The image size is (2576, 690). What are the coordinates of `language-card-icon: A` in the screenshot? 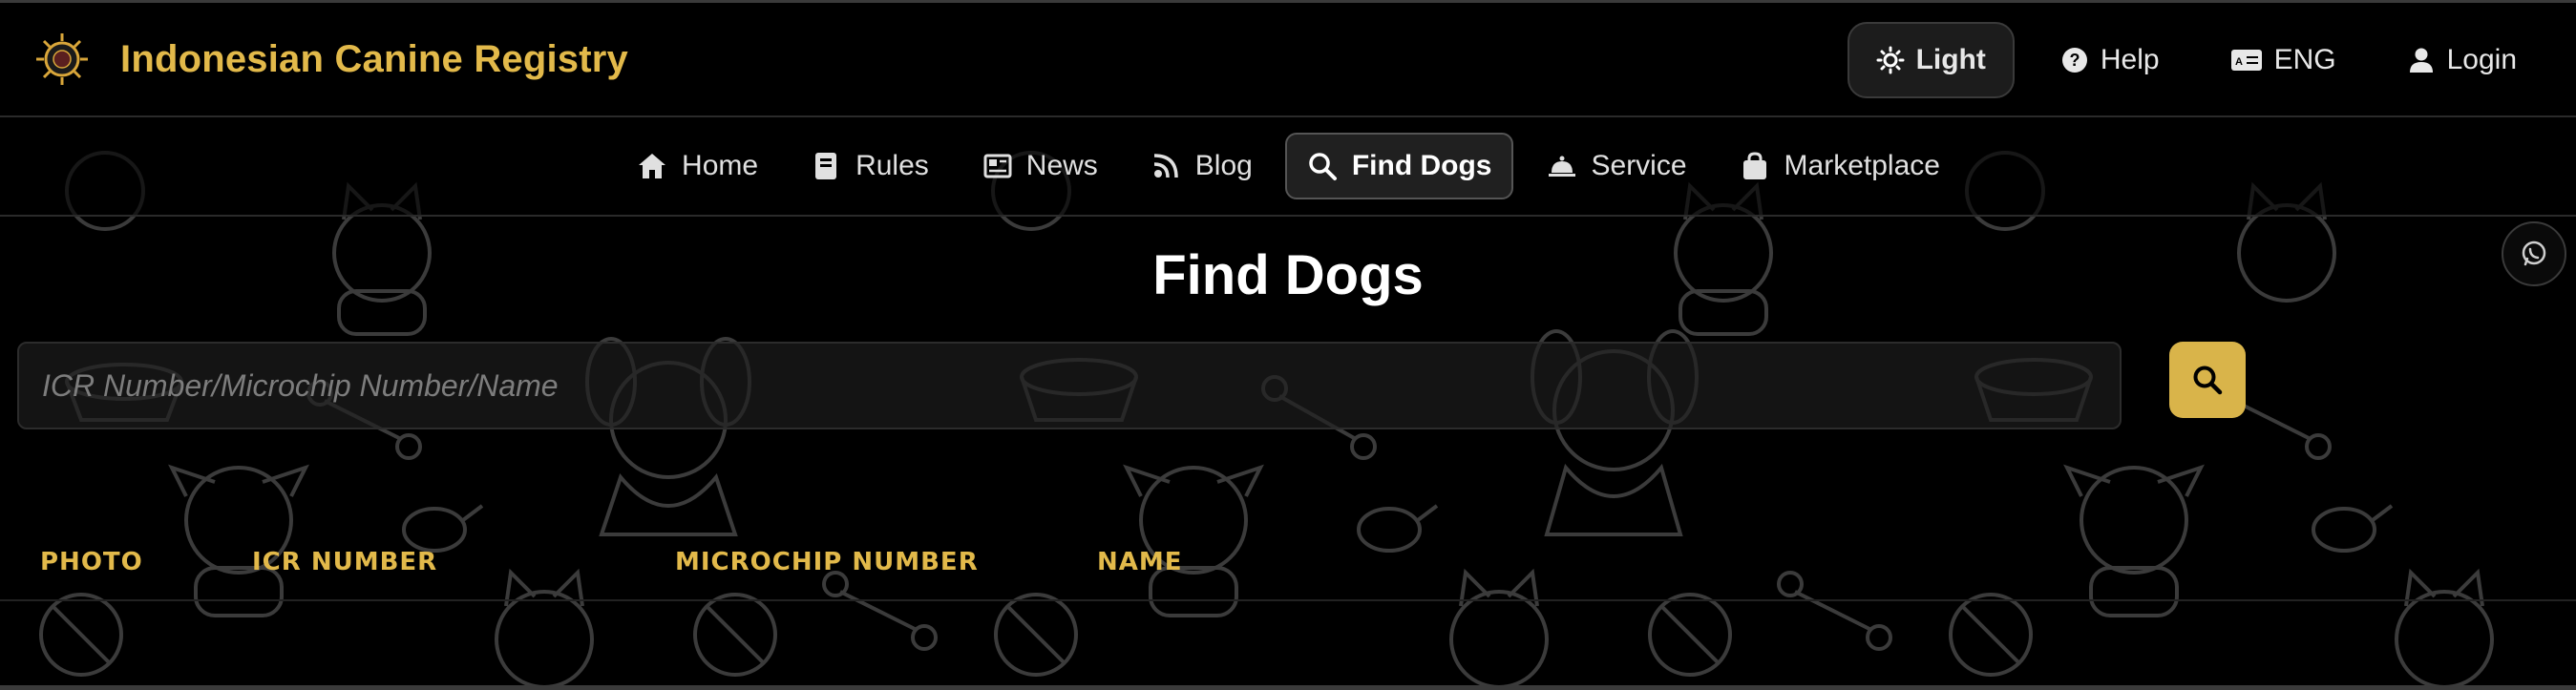 It's located at (2246, 60).